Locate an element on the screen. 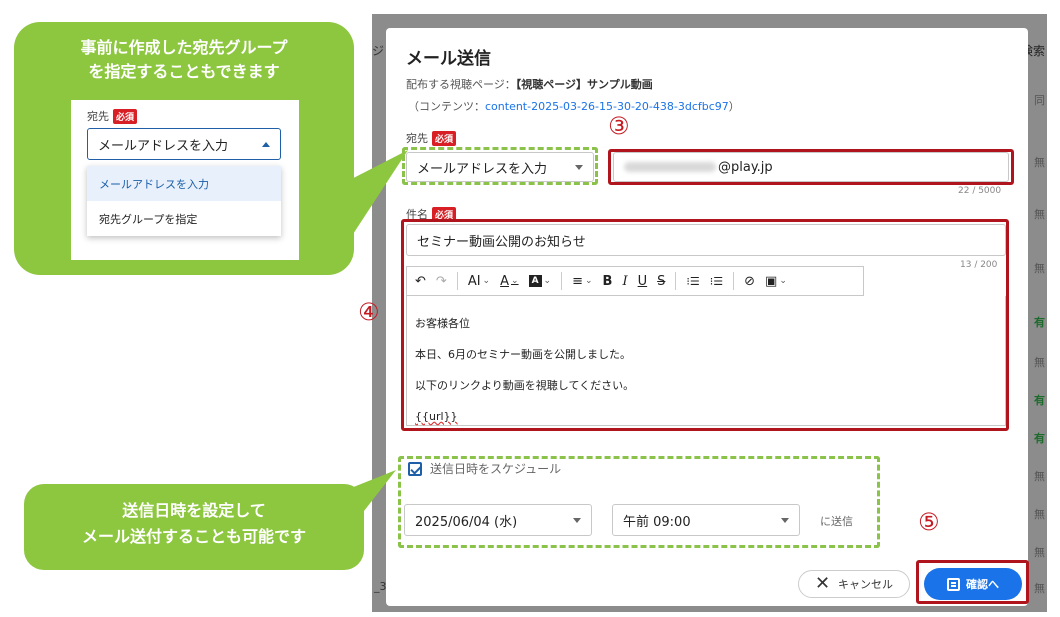 The width and height of the screenshot is (1060, 617). step-number-3: ③ is located at coordinates (619, 126).